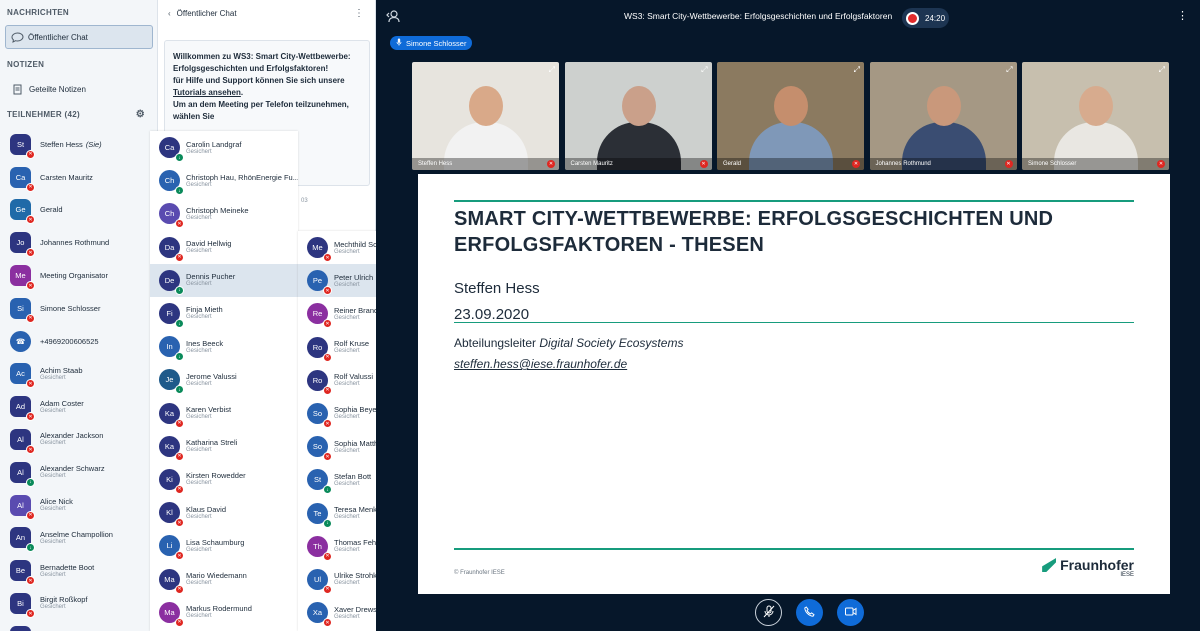 The height and width of the screenshot is (631, 1200). Describe the element at coordinates (58, 37) in the screenshot. I see `public-chat-label: Öffentlicher Chat` at that location.